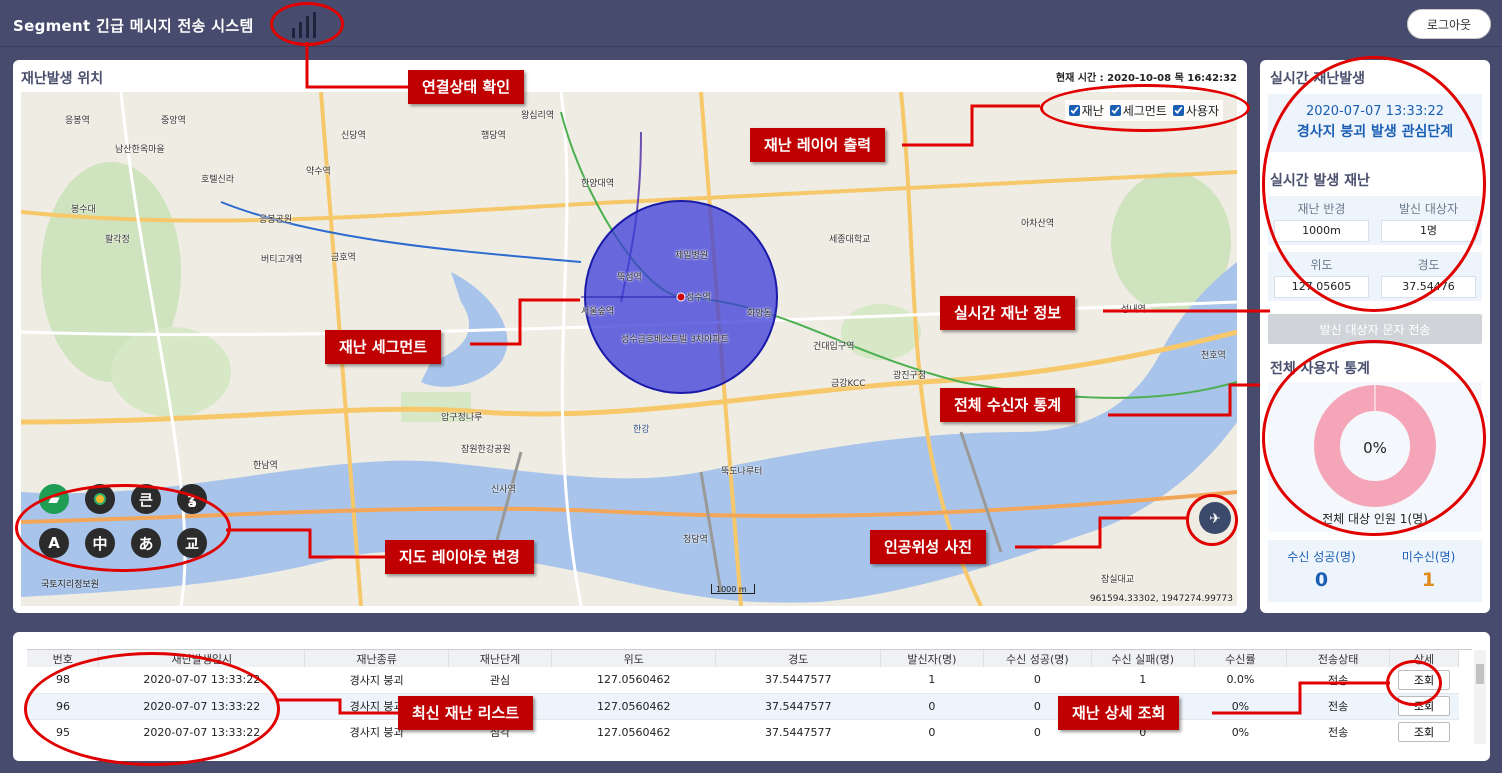  What do you see at coordinates (83, 210) in the screenshot?
I see `map-label: 봉수대` at bounding box center [83, 210].